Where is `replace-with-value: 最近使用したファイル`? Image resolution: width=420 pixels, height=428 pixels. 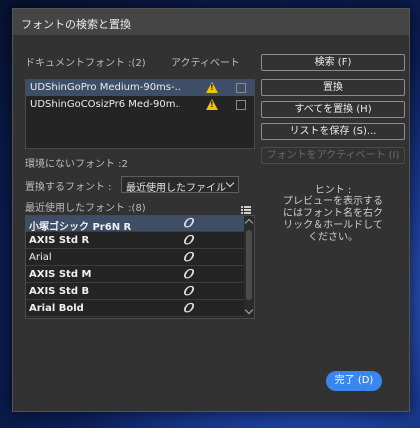
replace-with-value: 最近使用したファイル is located at coordinates (176, 188).